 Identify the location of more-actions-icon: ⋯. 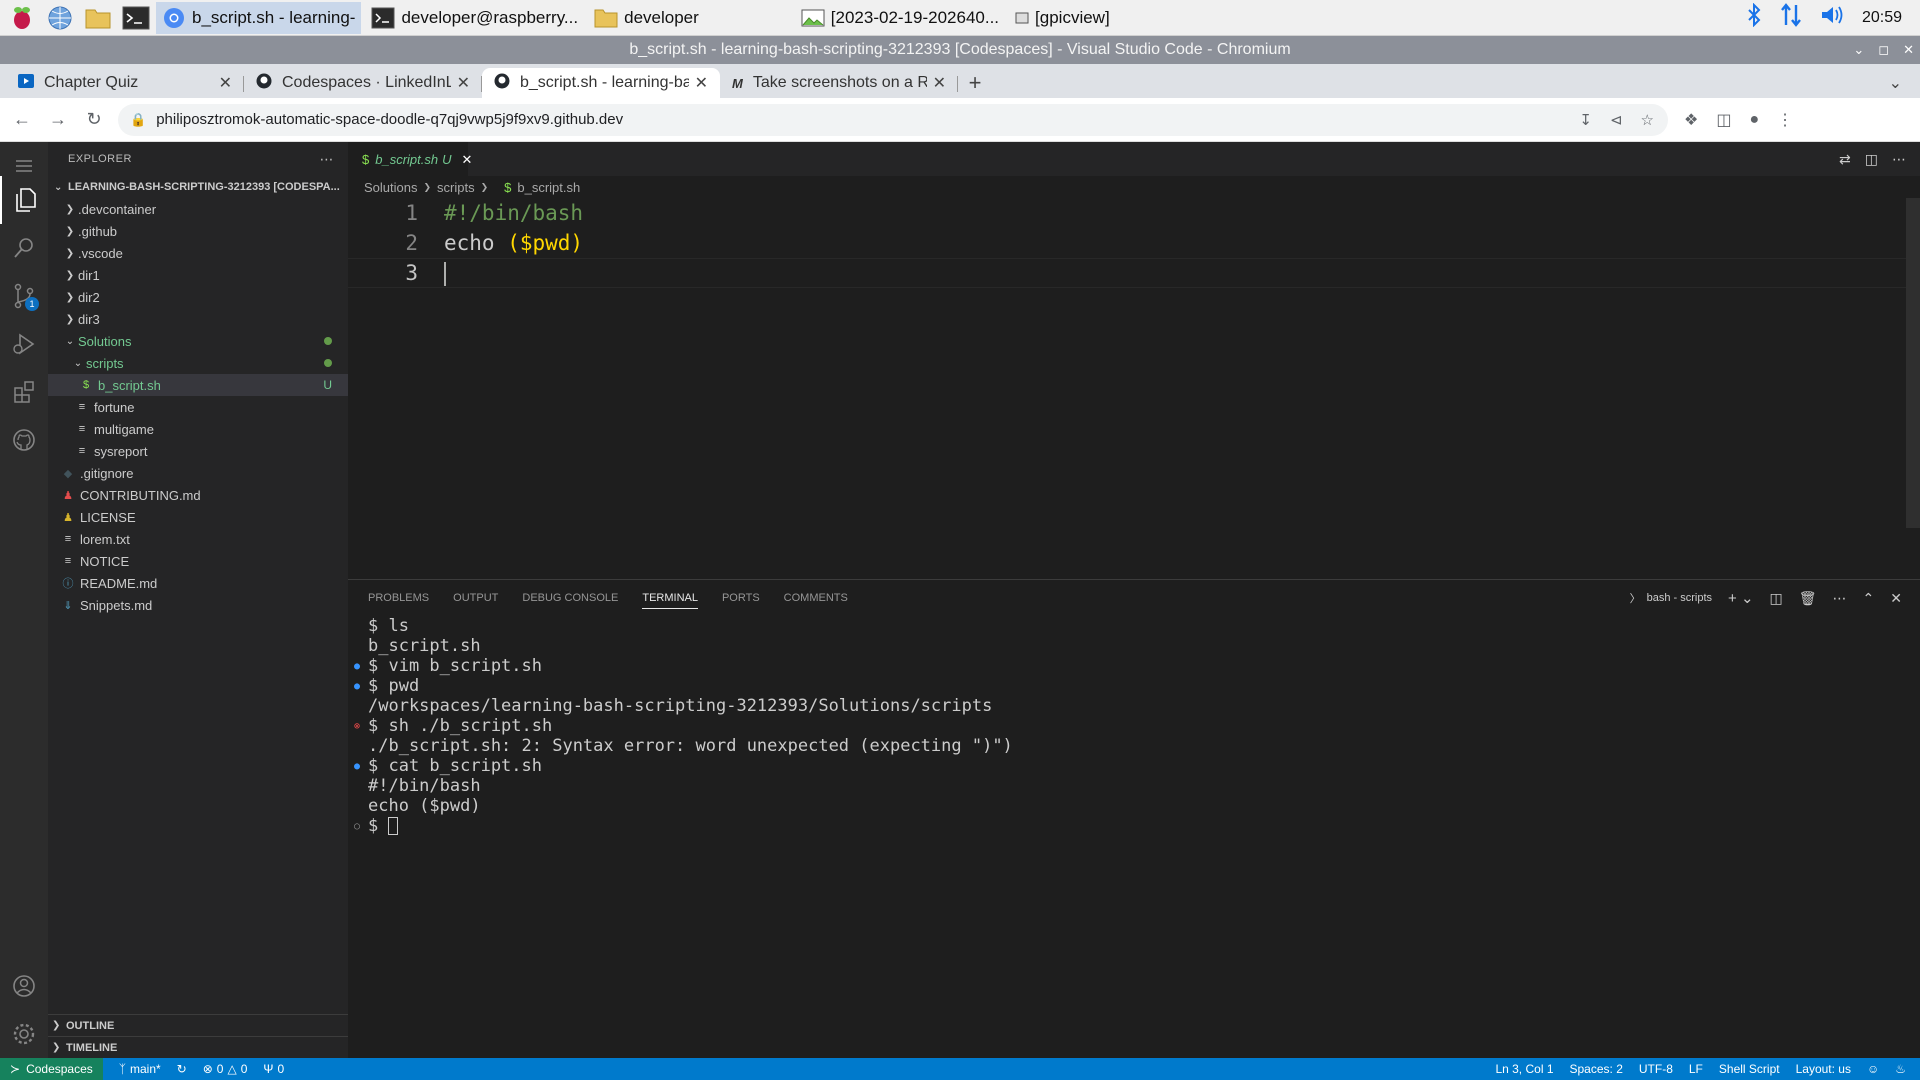
(327, 159).